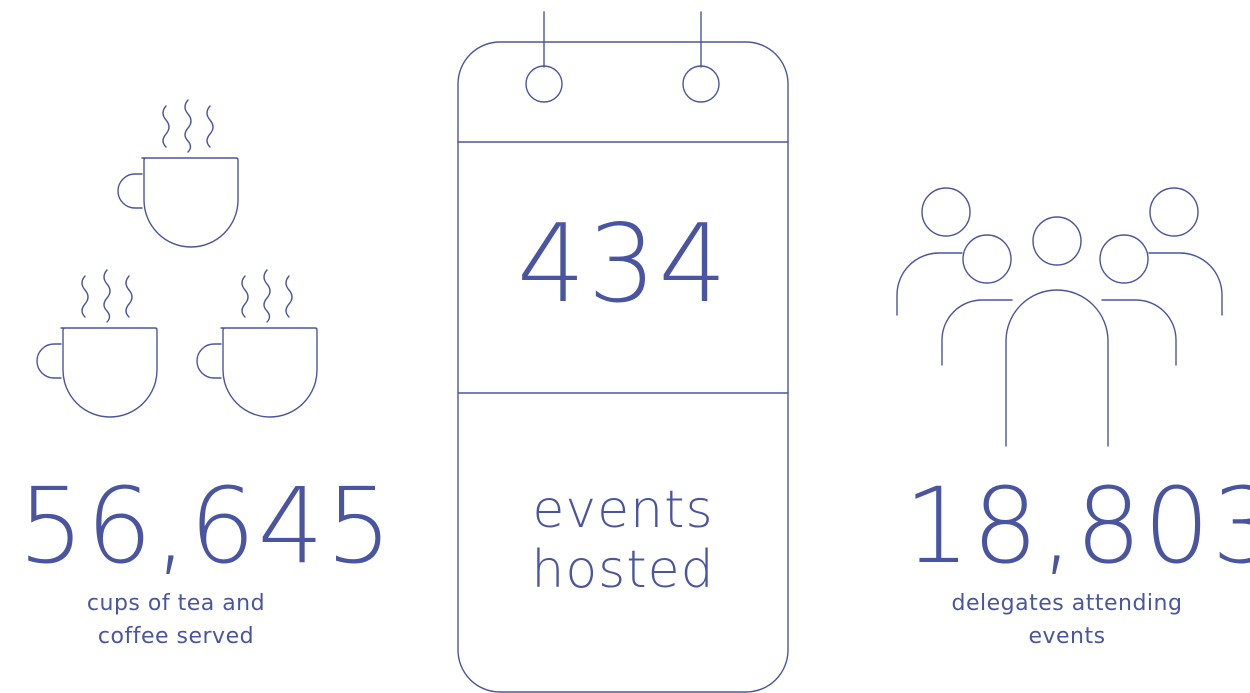 The height and width of the screenshot is (693, 1250). Describe the element at coordinates (177, 258) in the screenshot. I see `coffee-cups-icon` at that location.